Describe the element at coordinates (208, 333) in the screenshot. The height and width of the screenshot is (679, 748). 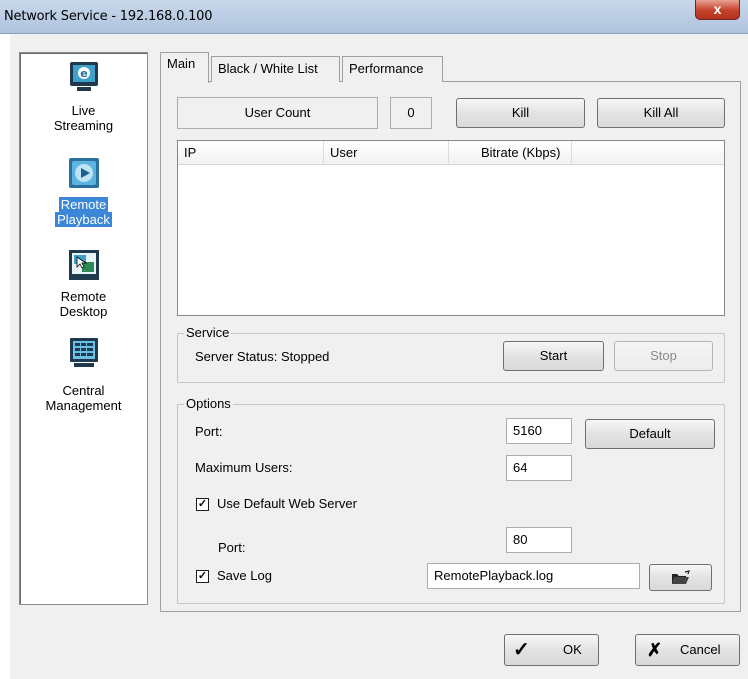
I see `service-group-title: Service` at that location.